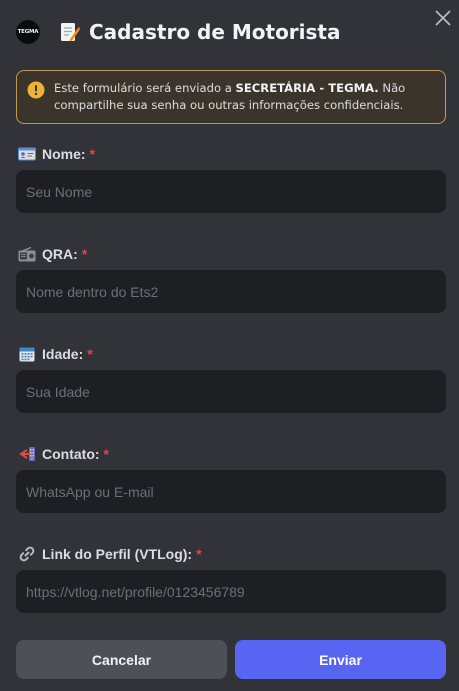 This screenshot has width=459, height=691. What do you see at coordinates (60, 254) in the screenshot?
I see `field-label-text: QRA:` at bounding box center [60, 254].